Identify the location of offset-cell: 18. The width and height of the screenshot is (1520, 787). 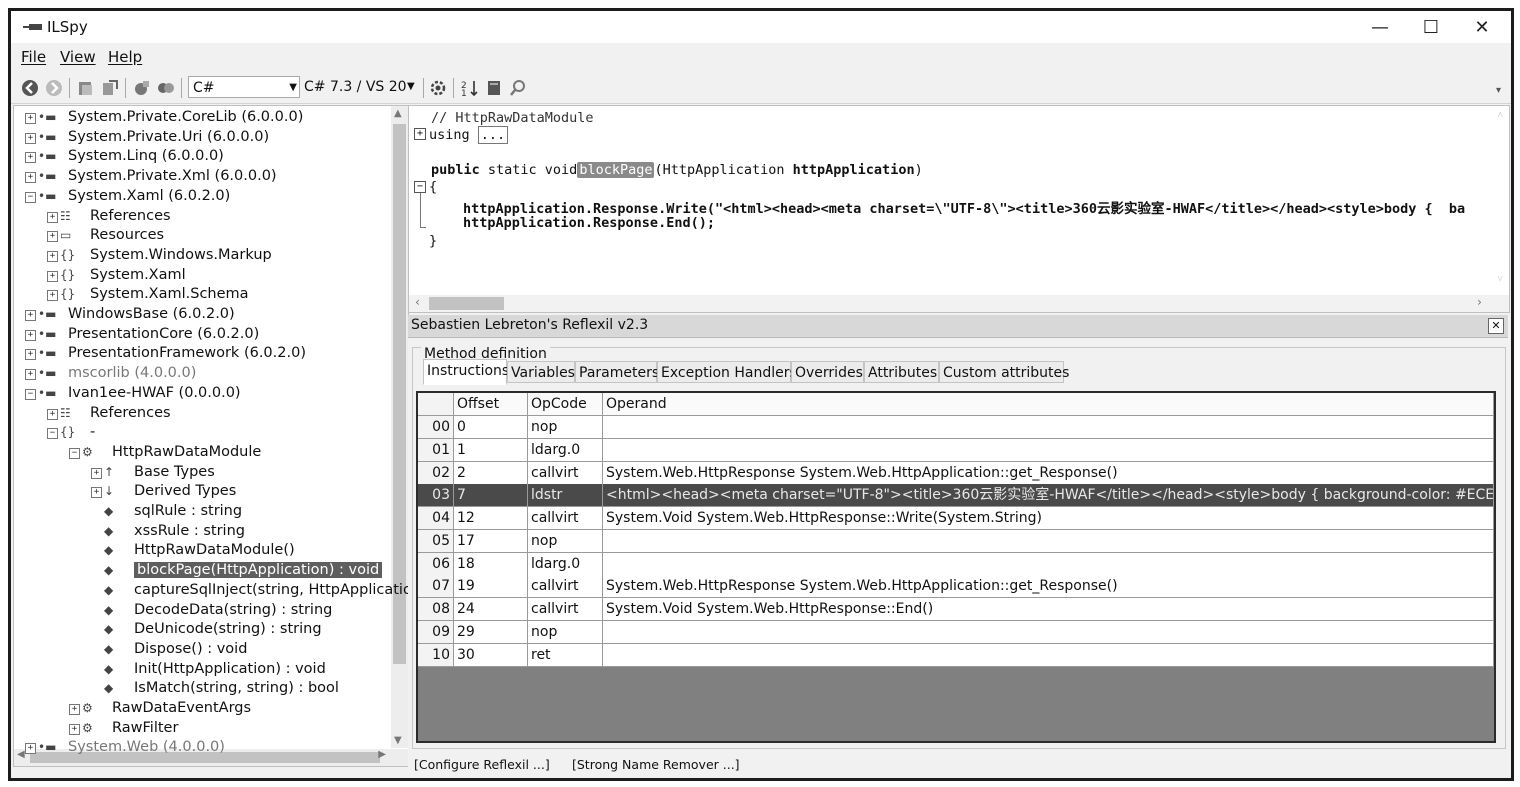
(491, 563).